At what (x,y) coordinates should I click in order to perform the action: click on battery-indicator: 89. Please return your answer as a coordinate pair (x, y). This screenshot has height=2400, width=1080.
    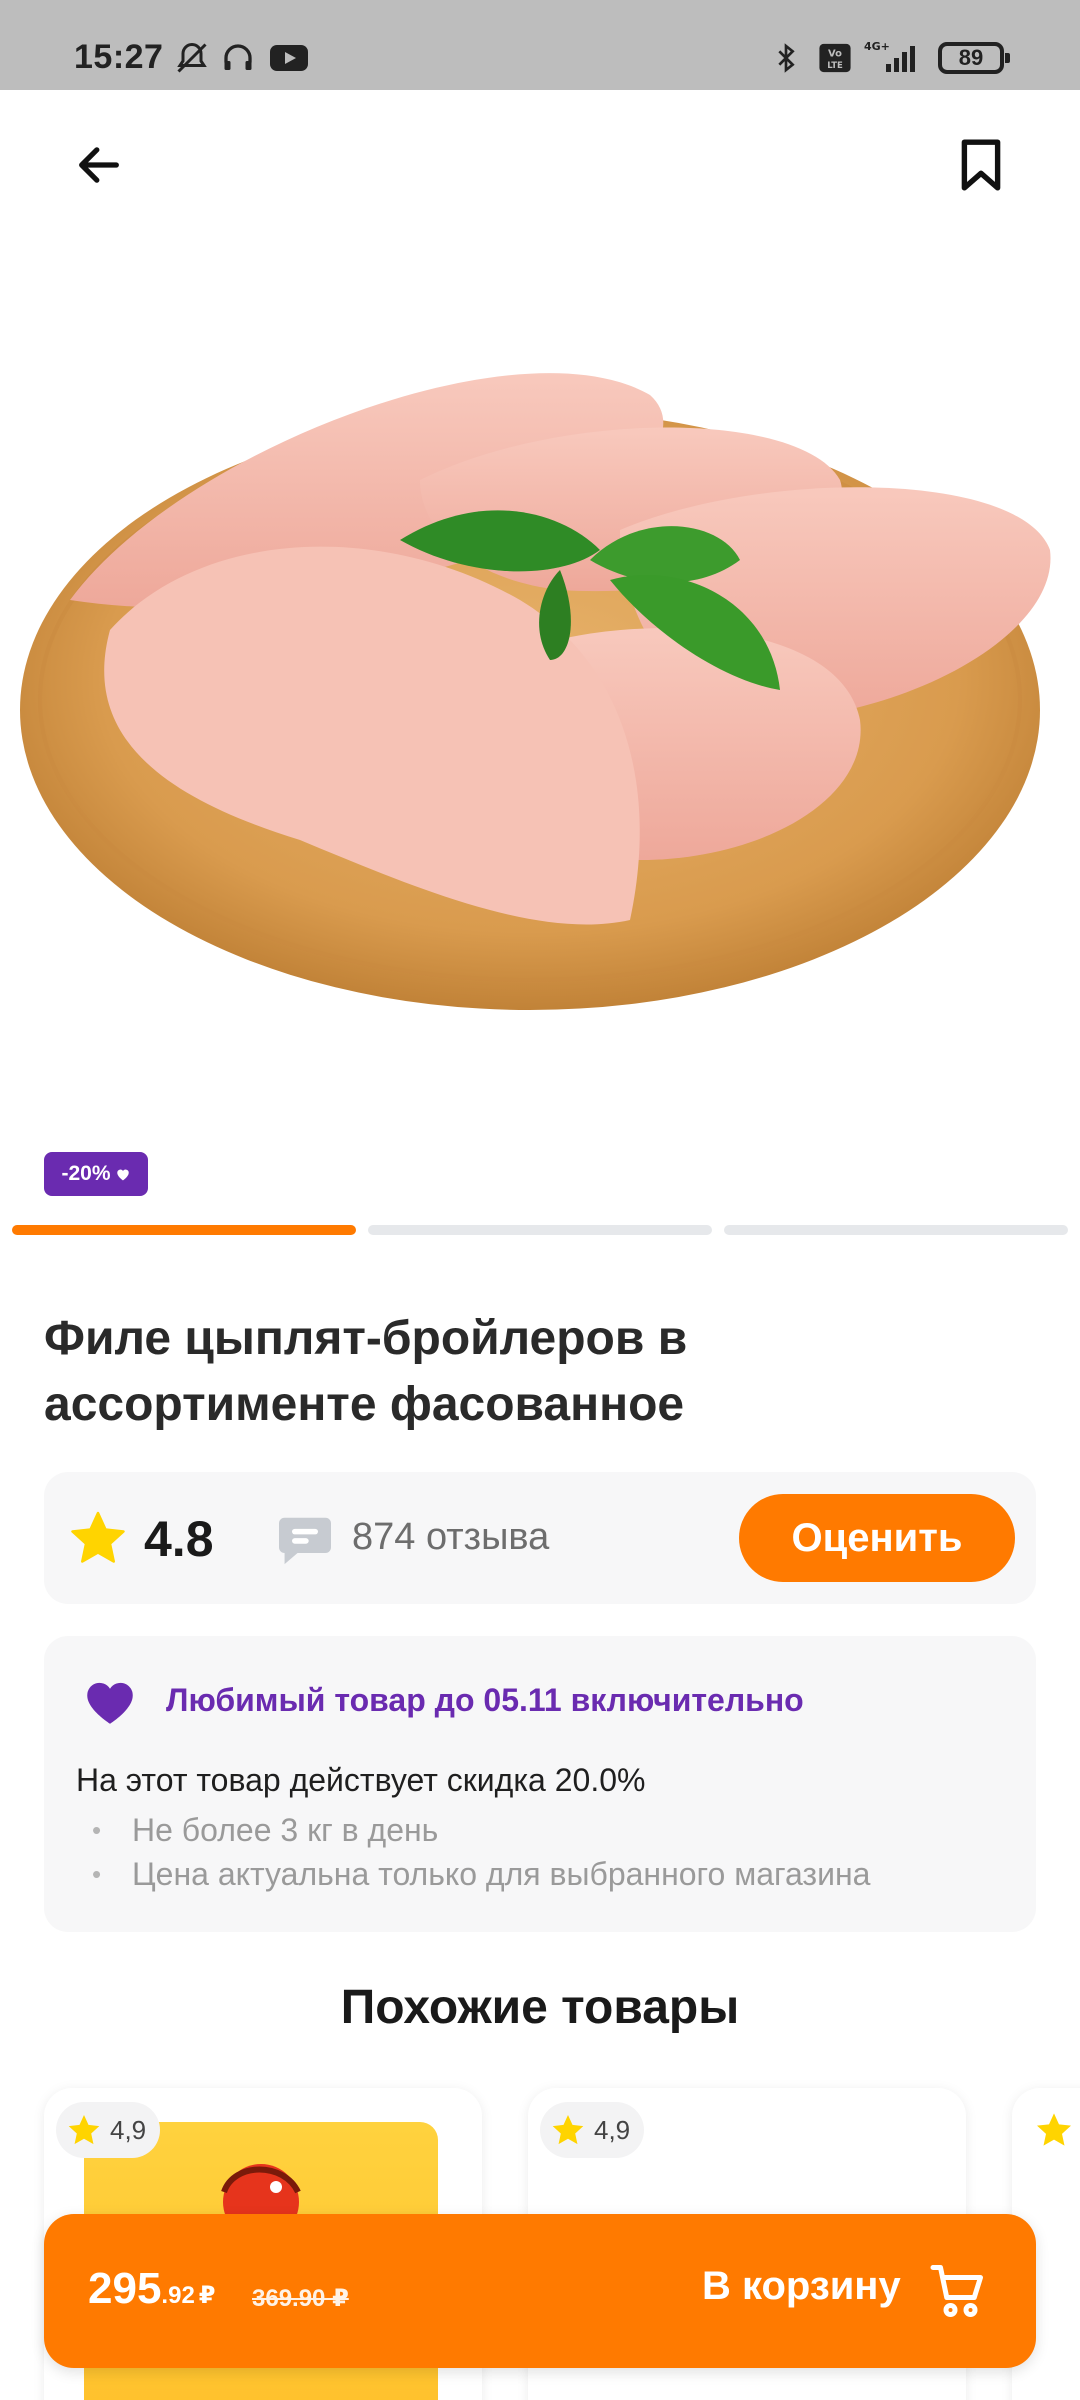
    Looking at the image, I should click on (974, 58).